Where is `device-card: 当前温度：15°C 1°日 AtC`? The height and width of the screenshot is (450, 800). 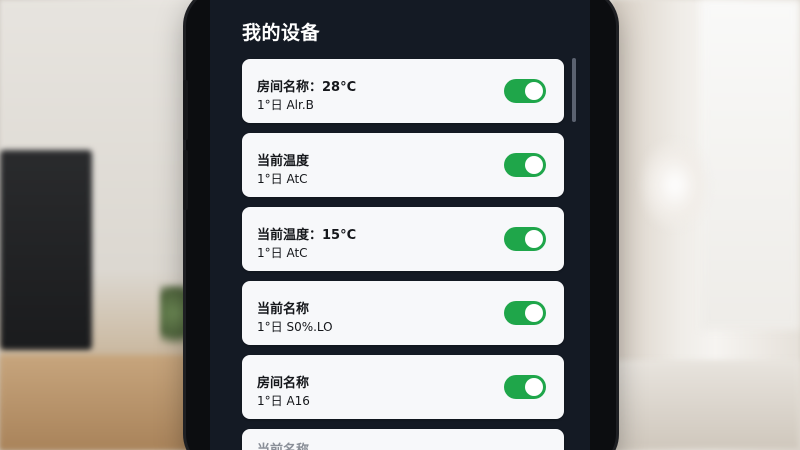
device-card: 当前温度：15°C 1°日 AtC is located at coordinates (403, 239).